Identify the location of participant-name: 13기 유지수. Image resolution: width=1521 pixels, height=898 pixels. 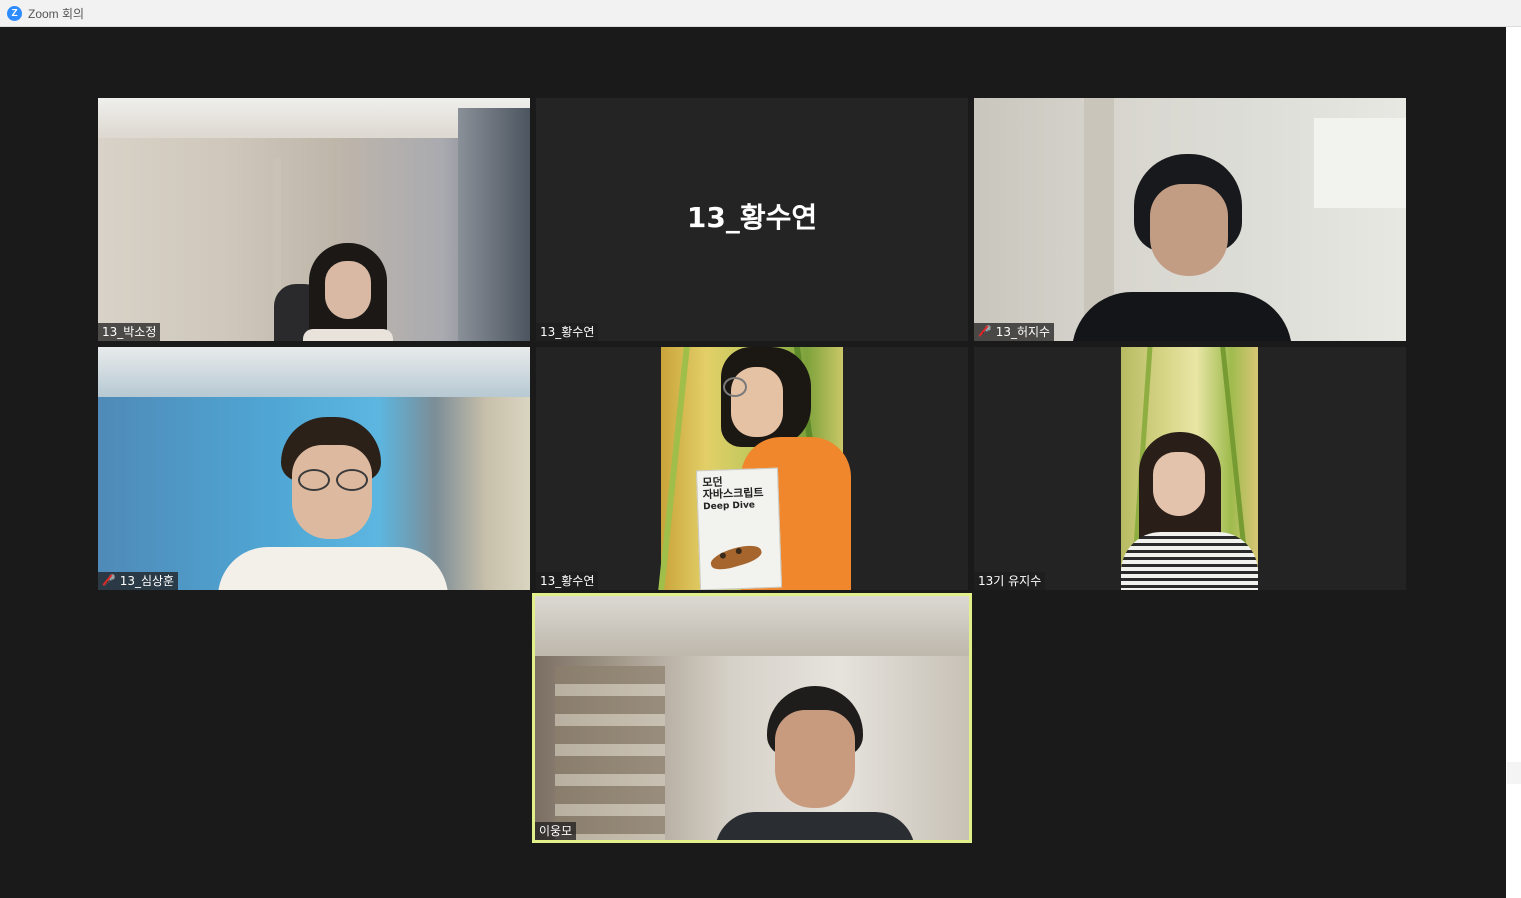
(1010, 581).